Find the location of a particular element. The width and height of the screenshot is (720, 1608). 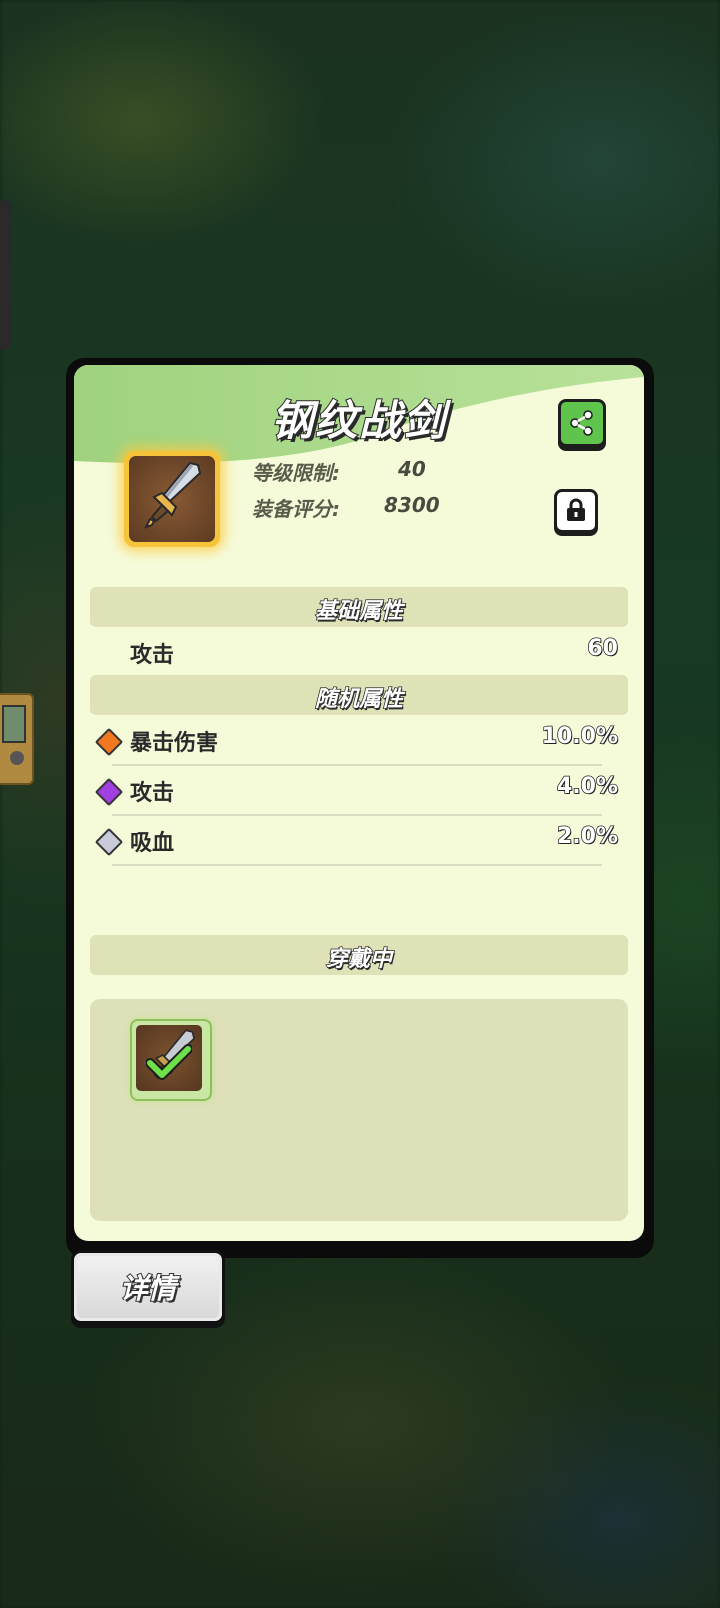

random-stat-value: 10.0% is located at coordinates (580, 736).